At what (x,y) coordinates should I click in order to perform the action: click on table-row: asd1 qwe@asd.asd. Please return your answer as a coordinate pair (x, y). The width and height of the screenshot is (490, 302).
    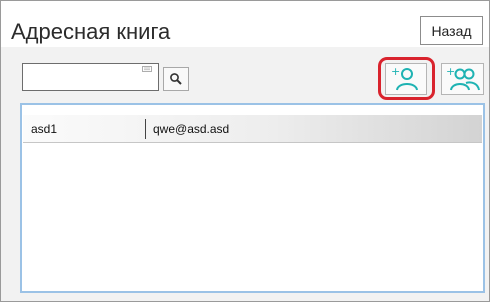
    Looking at the image, I should click on (252, 129).